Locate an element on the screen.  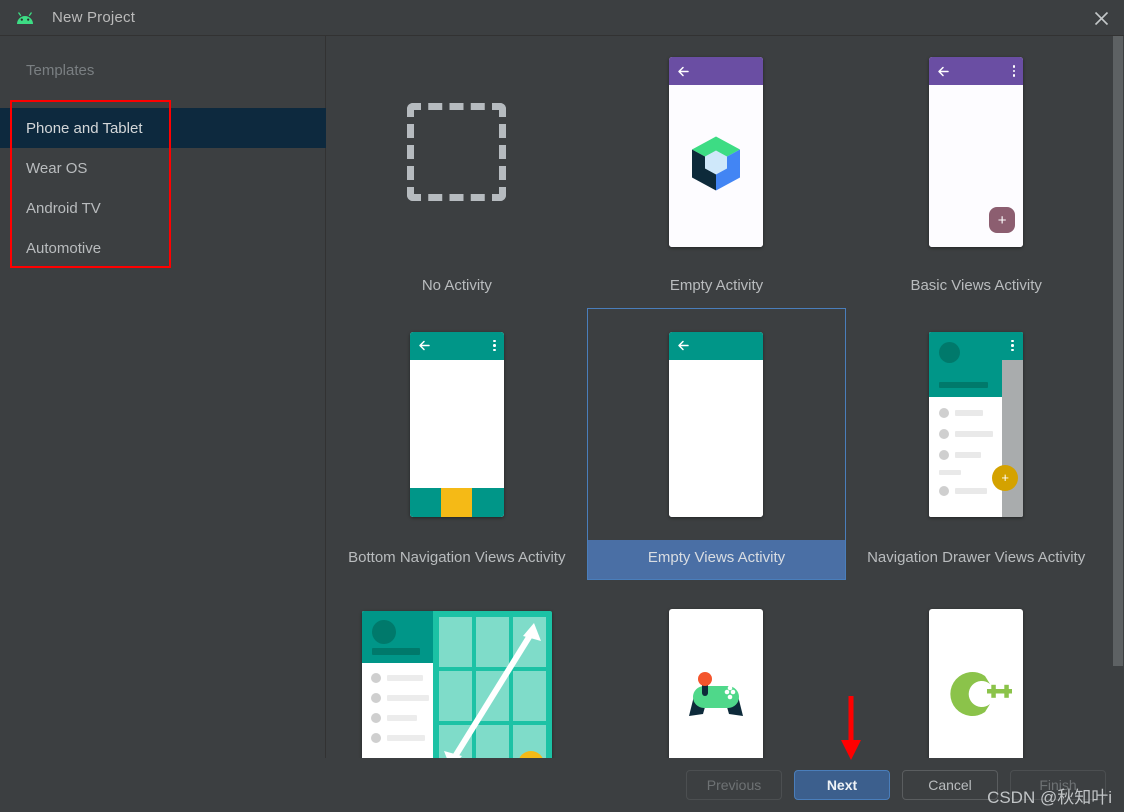
template-card-empty-activity: Empty Activity is located at coordinates (717, 172).